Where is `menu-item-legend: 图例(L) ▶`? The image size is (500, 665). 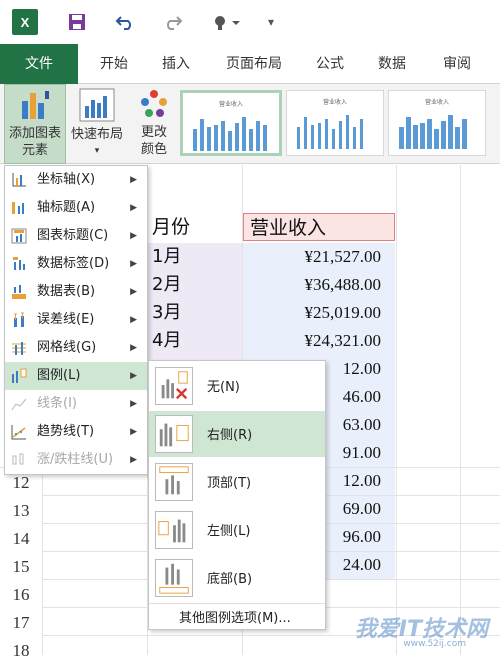
menu-item-legend: 图例(L) ▶ is located at coordinates (76, 376).